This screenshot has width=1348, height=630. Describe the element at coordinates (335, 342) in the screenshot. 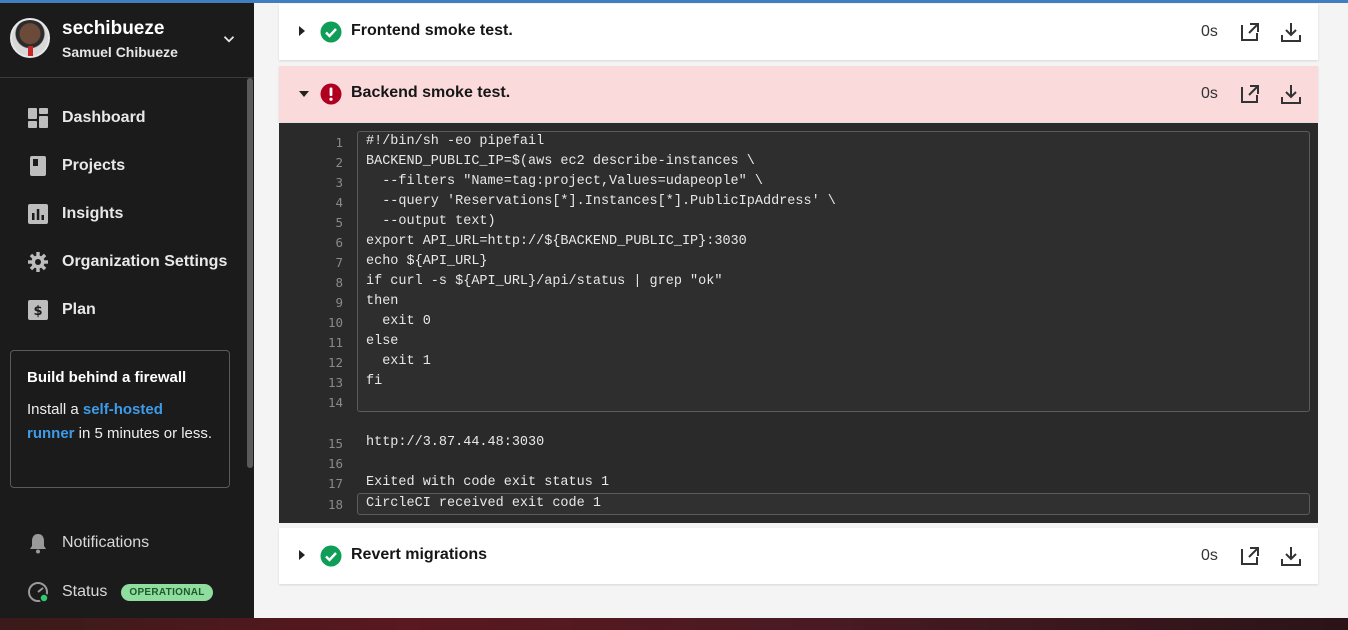

I see `line-number: 11` at that location.